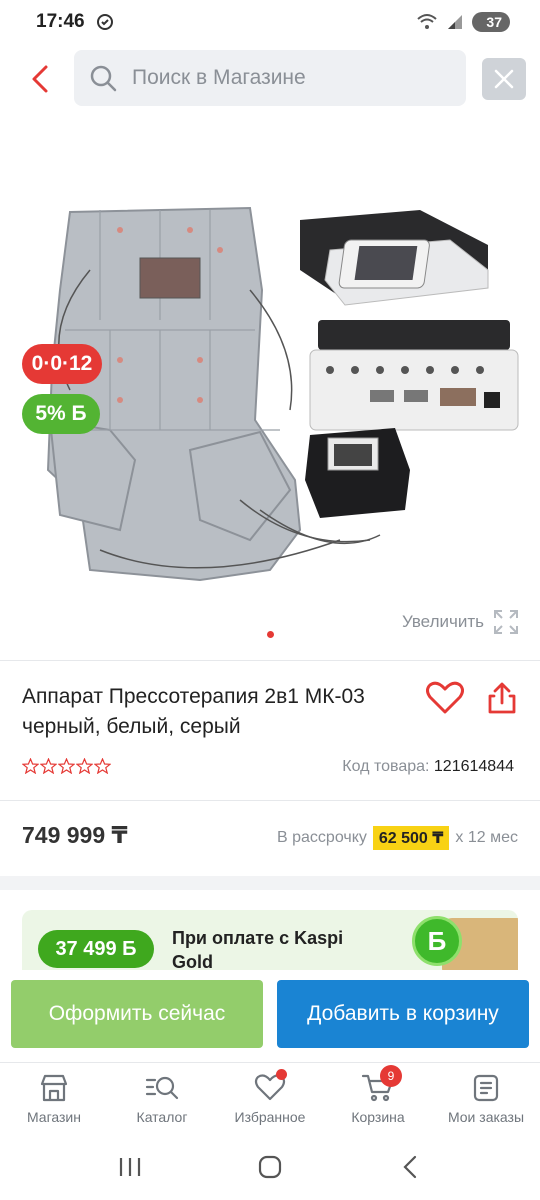 This screenshot has width=540, height=1200. What do you see at coordinates (391, 1076) in the screenshot?
I see `cart-count-badge: 9` at bounding box center [391, 1076].